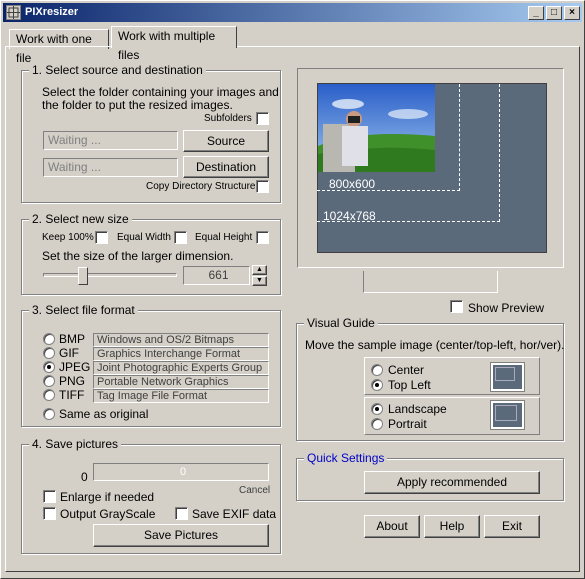 This screenshot has height=579, width=585. What do you see at coordinates (108, 514) in the screenshot?
I see `grayscale-label: Output GrayScale` at bounding box center [108, 514].